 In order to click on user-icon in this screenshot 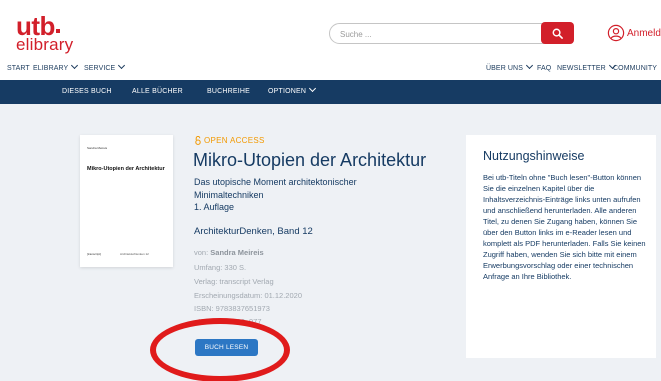, I will do `click(616, 33)`.